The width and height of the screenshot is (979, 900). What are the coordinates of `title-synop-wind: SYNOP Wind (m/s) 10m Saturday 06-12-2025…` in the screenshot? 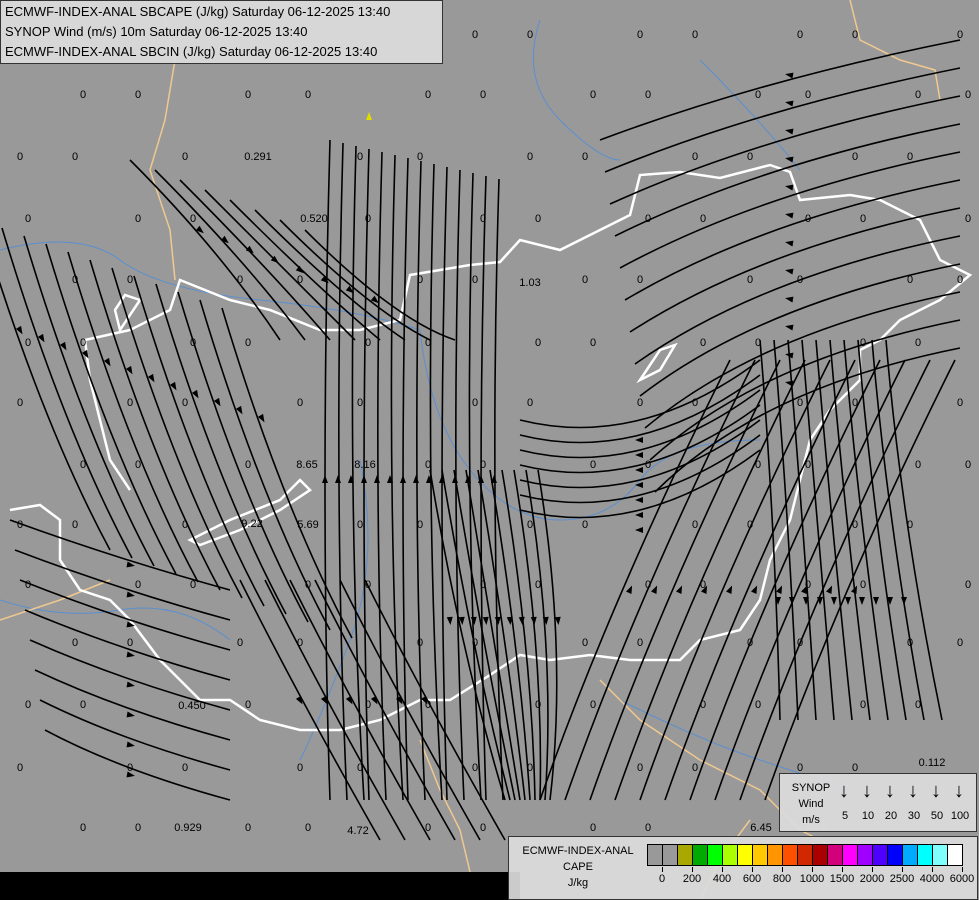 It's located at (156, 31).